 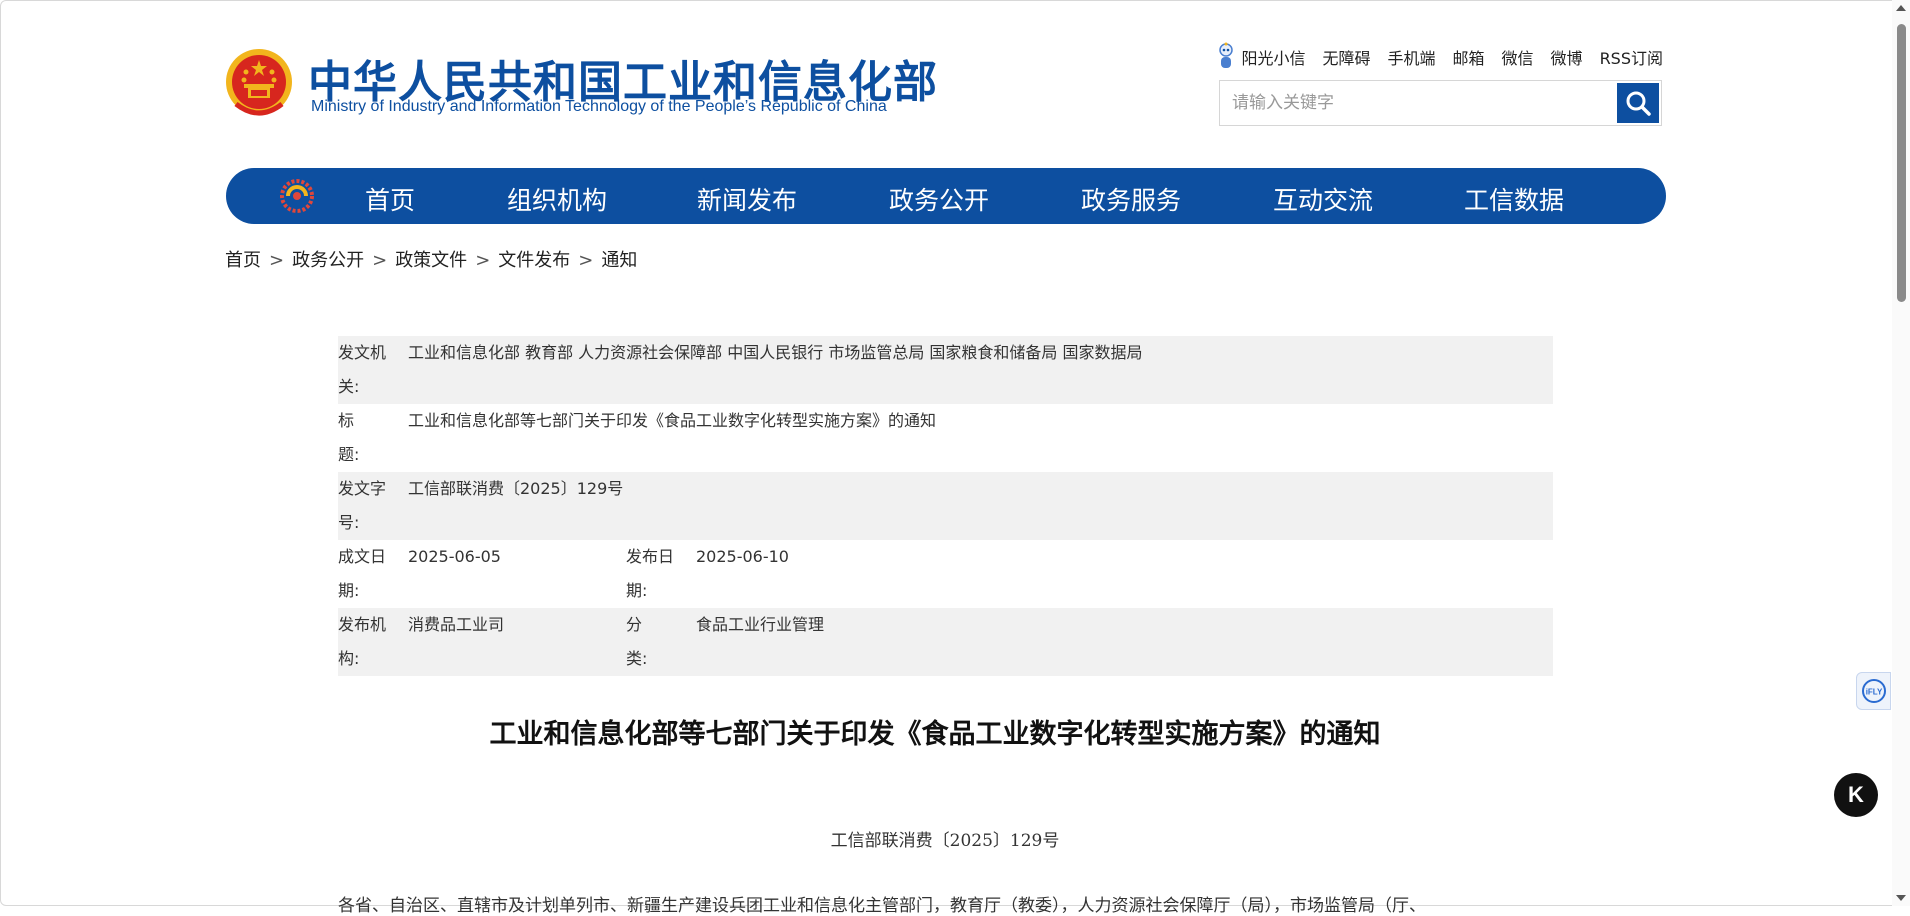 What do you see at coordinates (939, 199) in the screenshot?
I see `nav-item-gov-affairs: 政务公开` at bounding box center [939, 199].